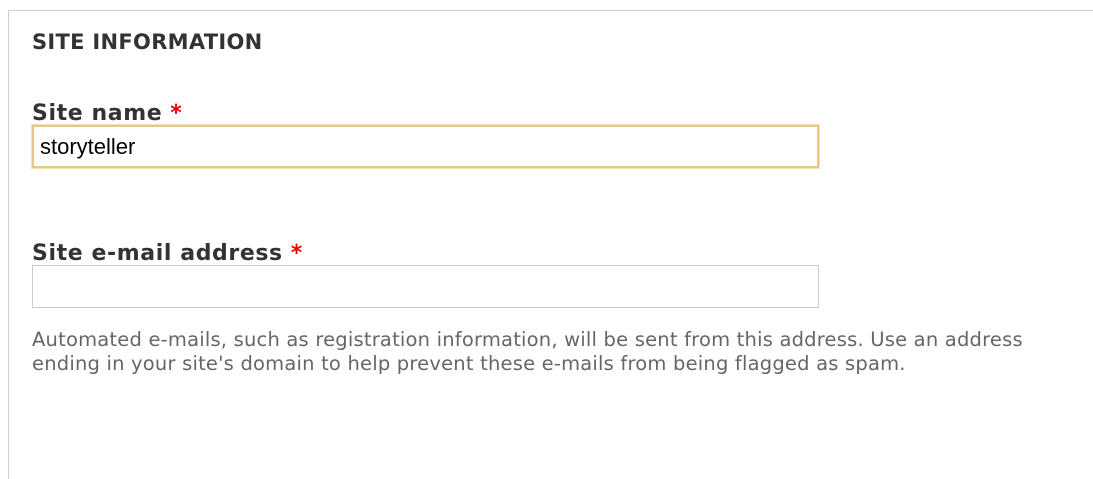 This screenshot has width=1093, height=479. I want to click on fieldset-legend: SITE INFORMATION, so click(147, 42).